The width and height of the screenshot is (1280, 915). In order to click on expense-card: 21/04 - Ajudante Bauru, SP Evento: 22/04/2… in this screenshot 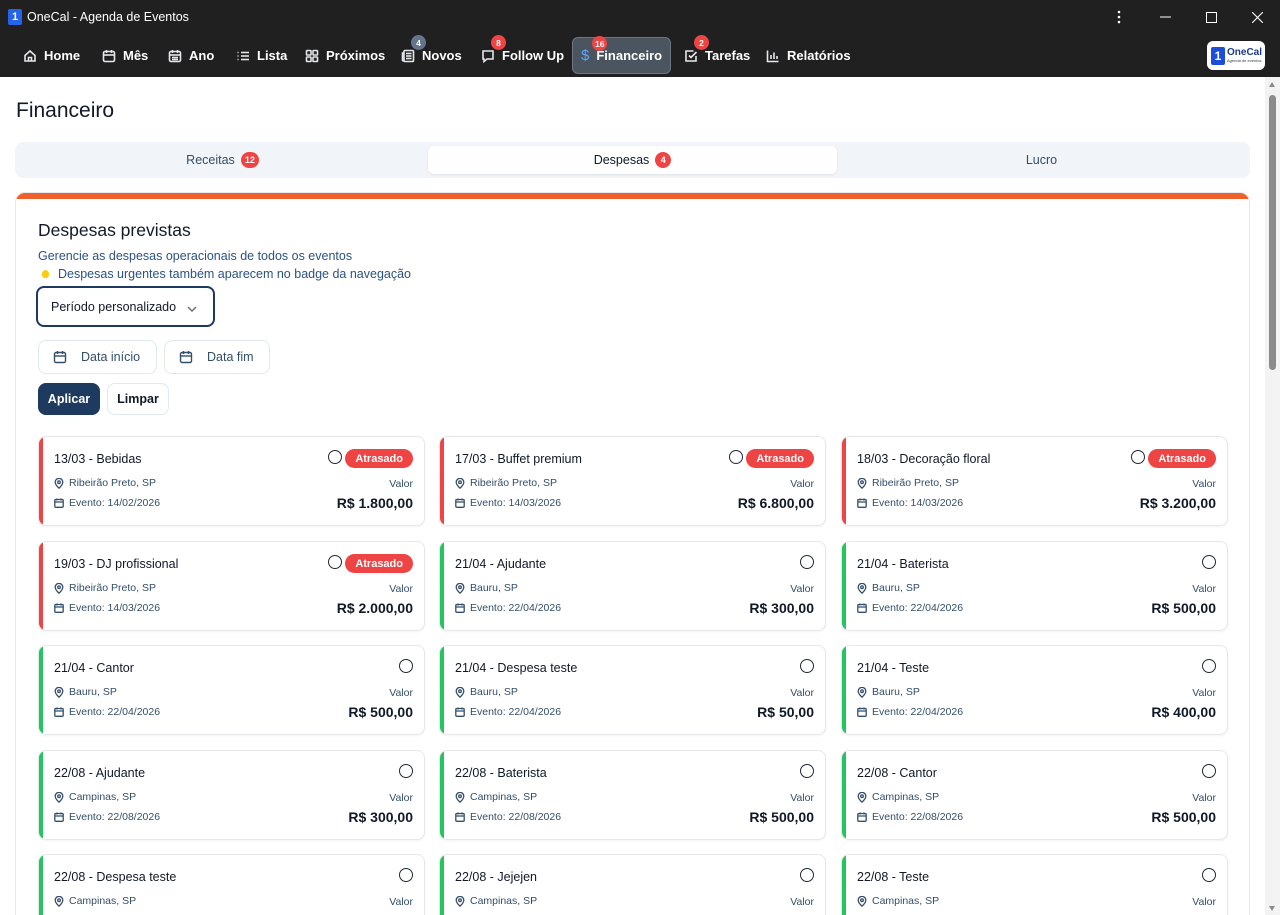, I will do `click(632, 586)`.